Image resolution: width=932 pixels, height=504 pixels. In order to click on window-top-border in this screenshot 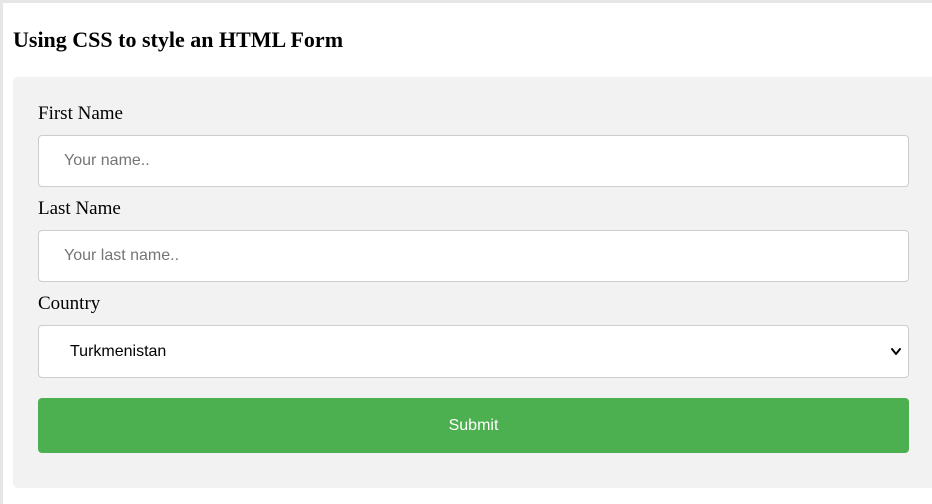, I will do `click(466, 1)`.